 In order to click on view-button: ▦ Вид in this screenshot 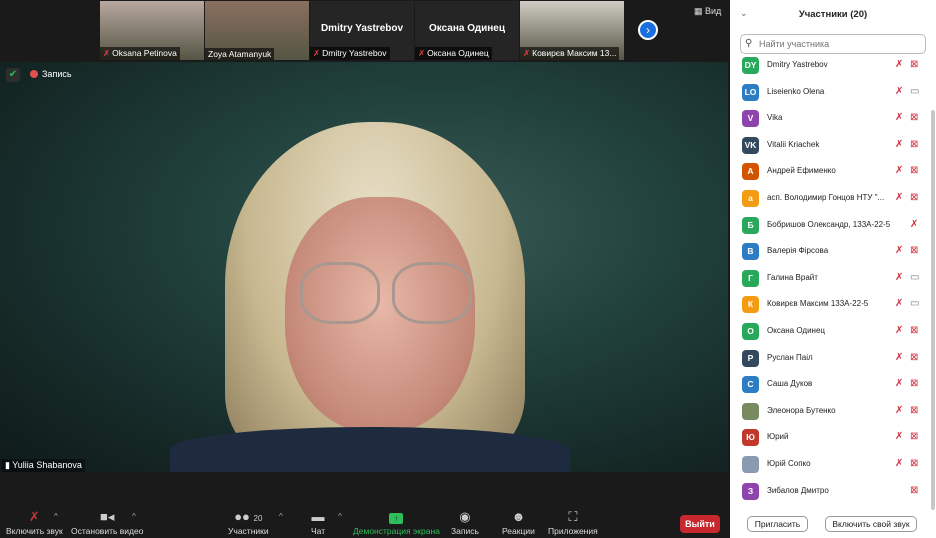, I will do `click(707, 11)`.